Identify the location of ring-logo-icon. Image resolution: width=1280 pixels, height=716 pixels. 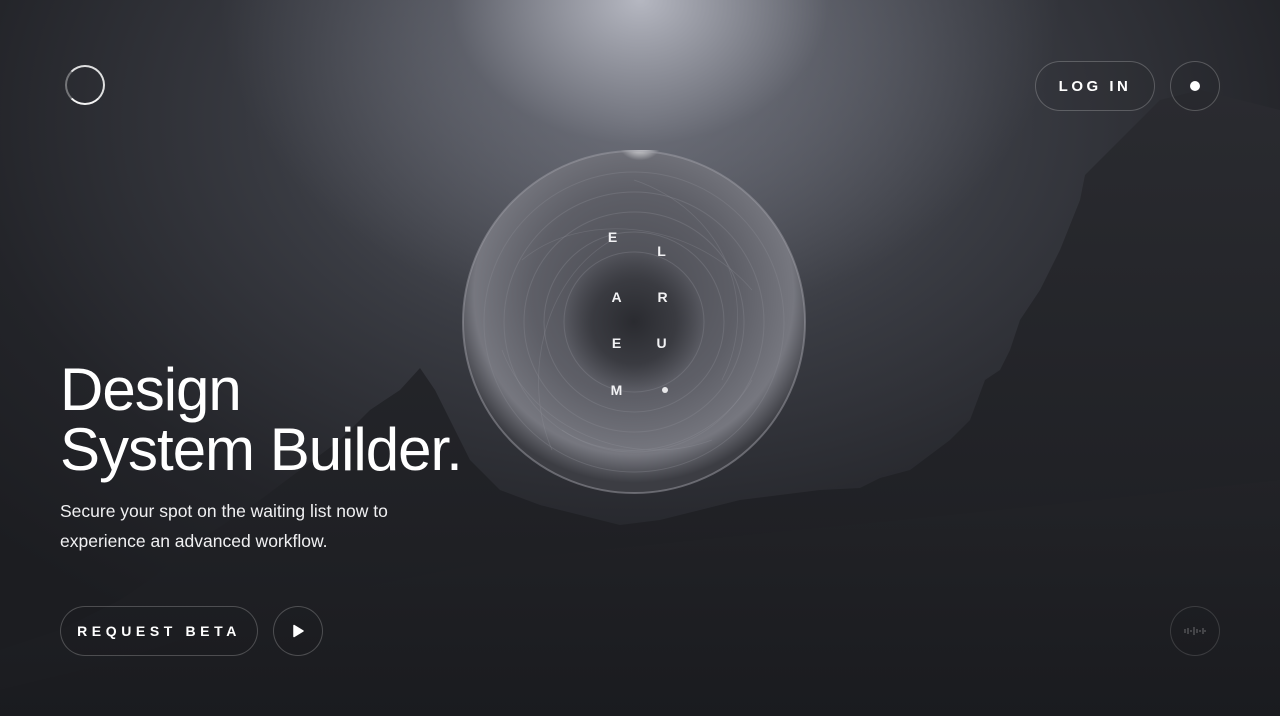
(85, 85).